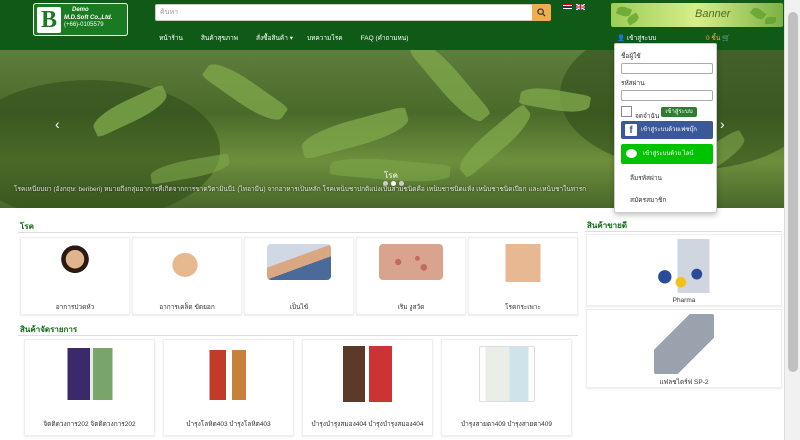 This screenshot has width=800, height=440. What do you see at coordinates (219, 38) in the screenshot?
I see `nav-item-health-products: สินค้าสุขภาพ` at bounding box center [219, 38].